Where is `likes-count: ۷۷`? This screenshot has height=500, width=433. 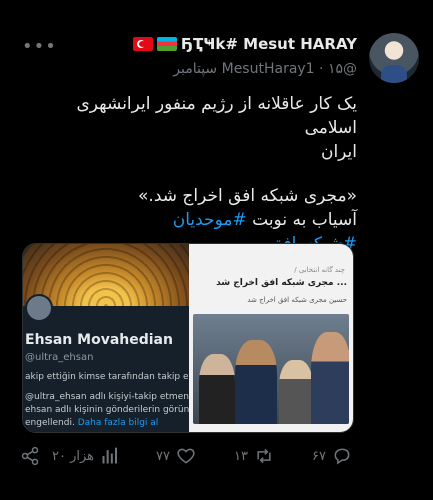
likes-count: ۷۷ is located at coordinates (163, 456).